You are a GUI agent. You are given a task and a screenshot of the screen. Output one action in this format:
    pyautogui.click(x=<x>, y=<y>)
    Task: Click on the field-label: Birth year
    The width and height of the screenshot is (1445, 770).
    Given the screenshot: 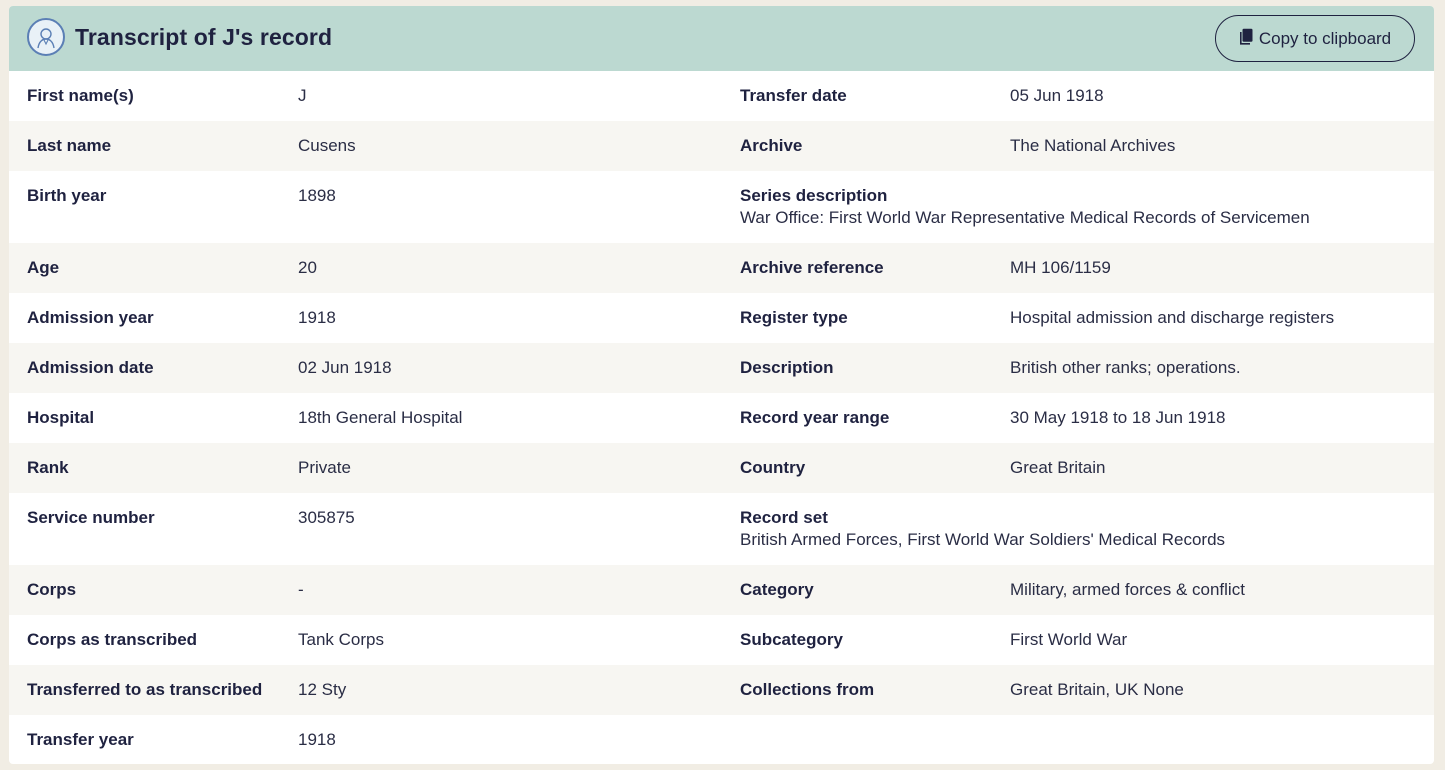 What is the action you would take?
    pyautogui.click(x=67, y=195)
    